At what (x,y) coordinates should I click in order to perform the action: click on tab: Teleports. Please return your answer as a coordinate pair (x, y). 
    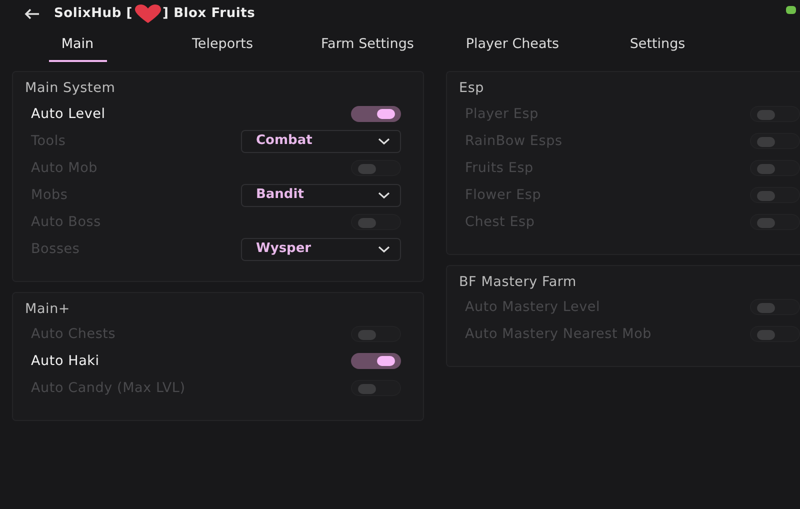
    Looking at the image, I should click on (223, 42).